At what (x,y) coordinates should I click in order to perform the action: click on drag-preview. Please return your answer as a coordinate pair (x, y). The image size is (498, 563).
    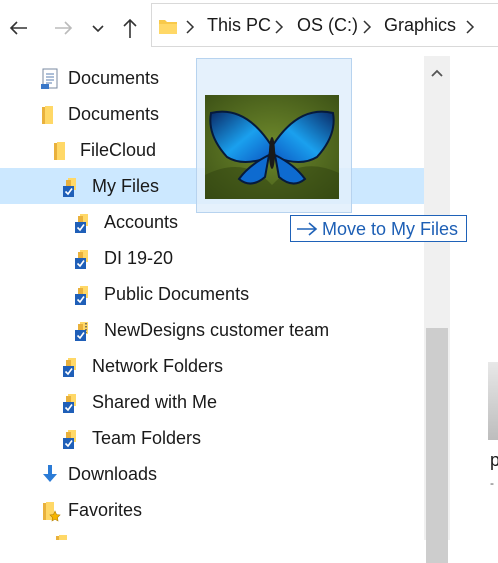
    Looking at the image, I should click on (274, 135).